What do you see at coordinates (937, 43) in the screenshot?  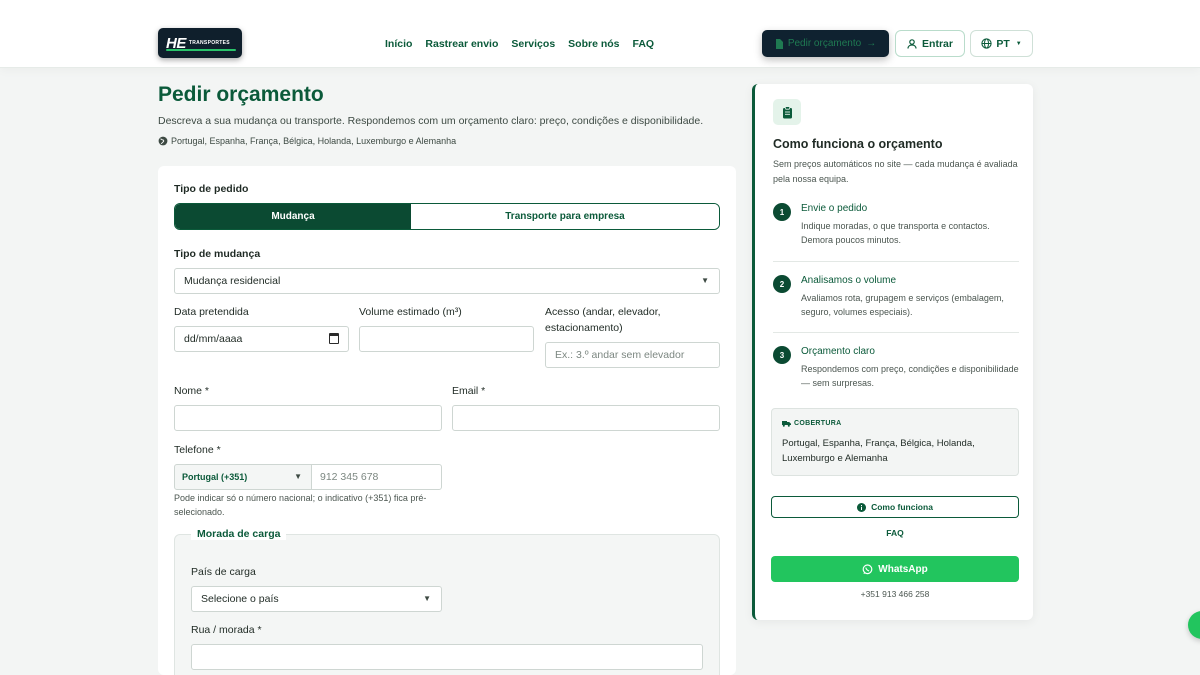 I see `login-label: Entrar` at bounding box center [937, 43].